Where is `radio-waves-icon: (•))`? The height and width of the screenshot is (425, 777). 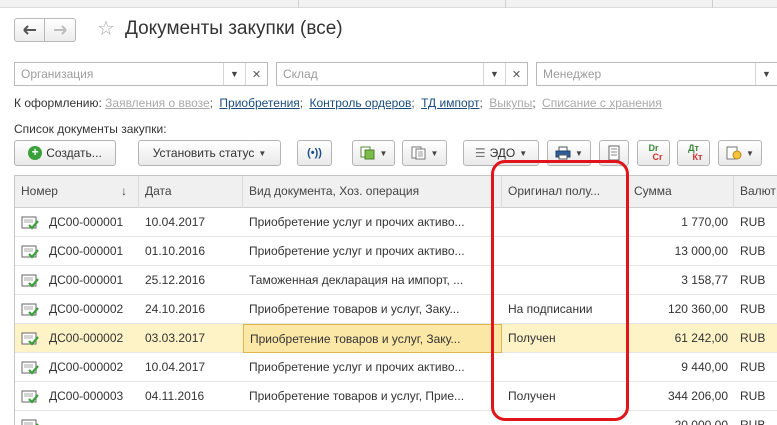
radio-waves-icon: (•)) is located at coordinates (314, 153).